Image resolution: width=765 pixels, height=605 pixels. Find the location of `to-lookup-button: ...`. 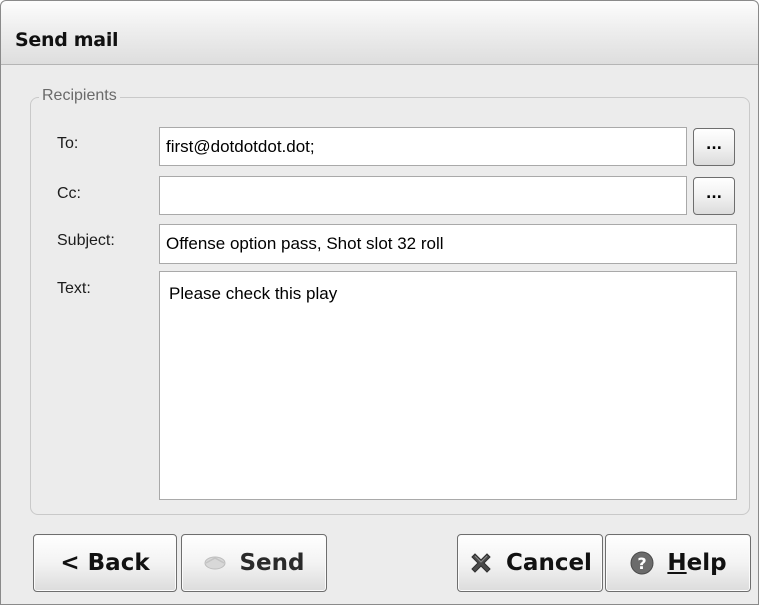

to-lookup-button: ... is located at coordinates (714, 147).